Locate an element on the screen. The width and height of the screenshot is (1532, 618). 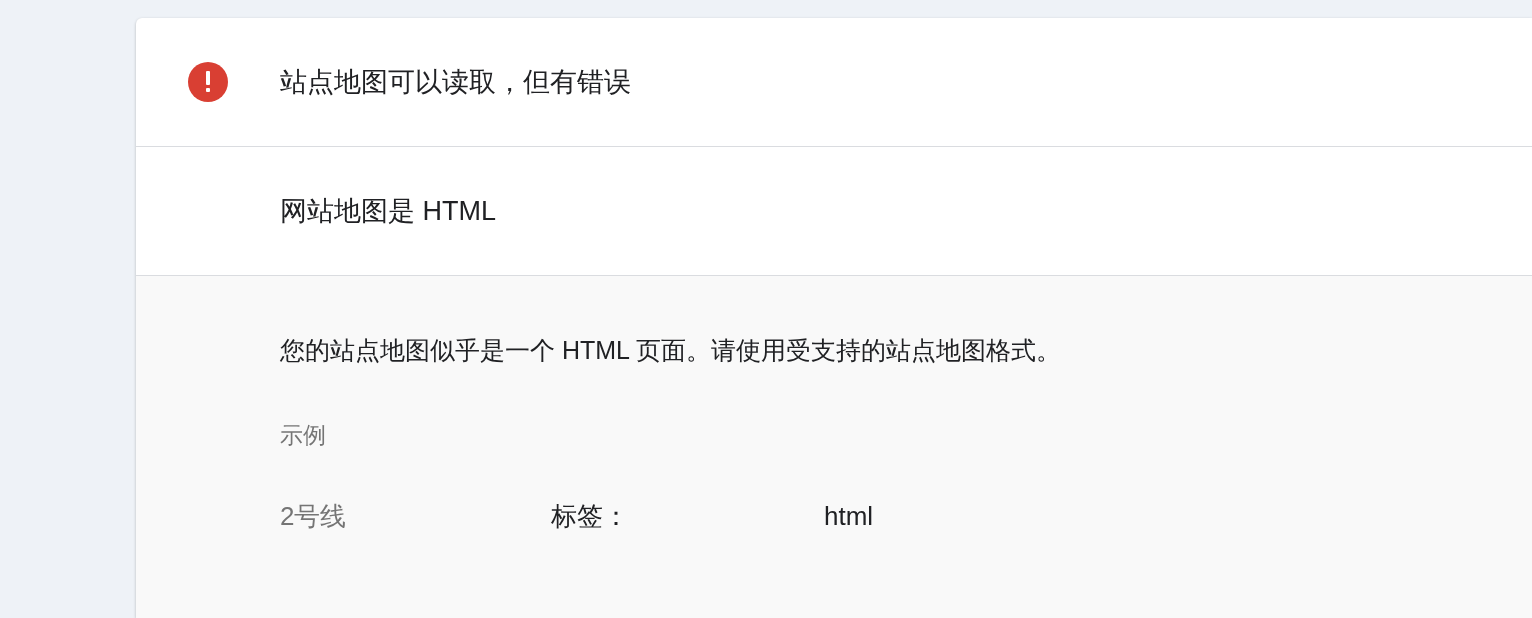
error-icon is located at coordinates (208, 82).